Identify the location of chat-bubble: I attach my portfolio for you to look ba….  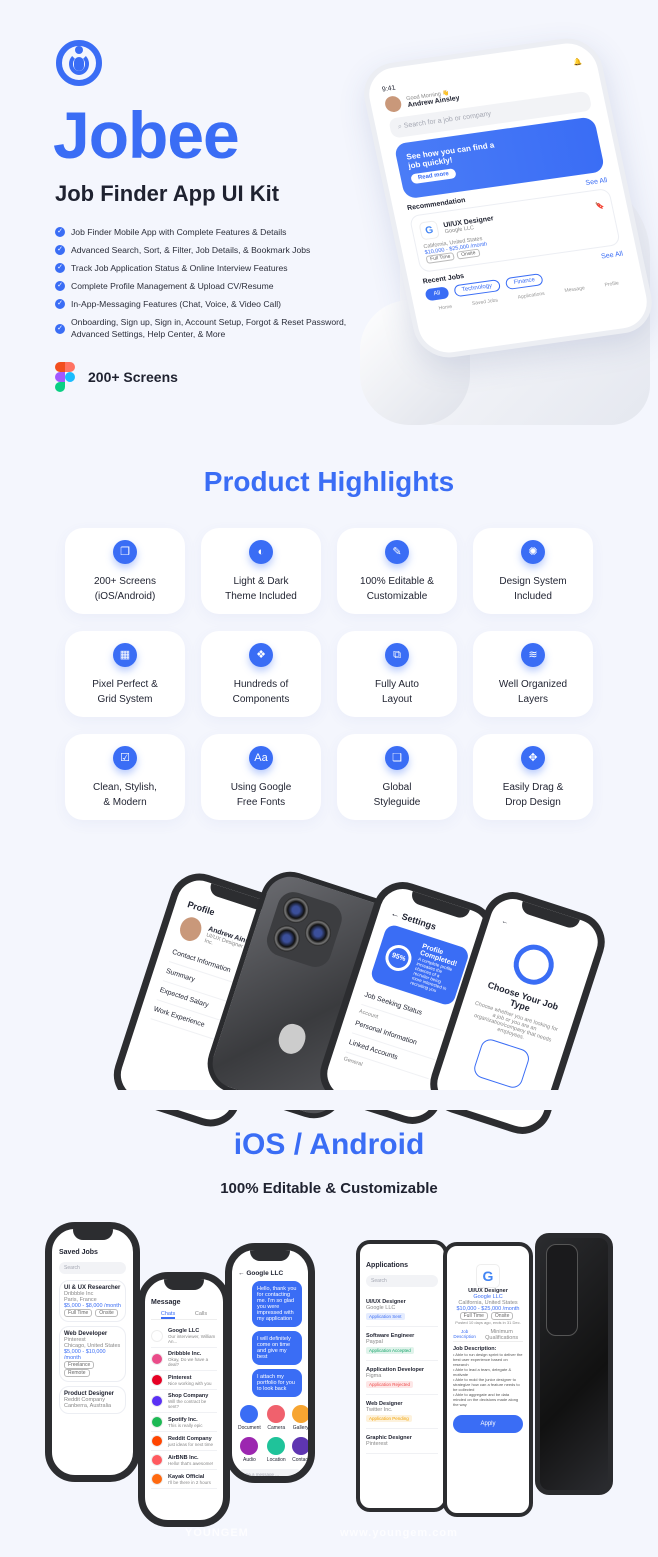
(277, 1383).